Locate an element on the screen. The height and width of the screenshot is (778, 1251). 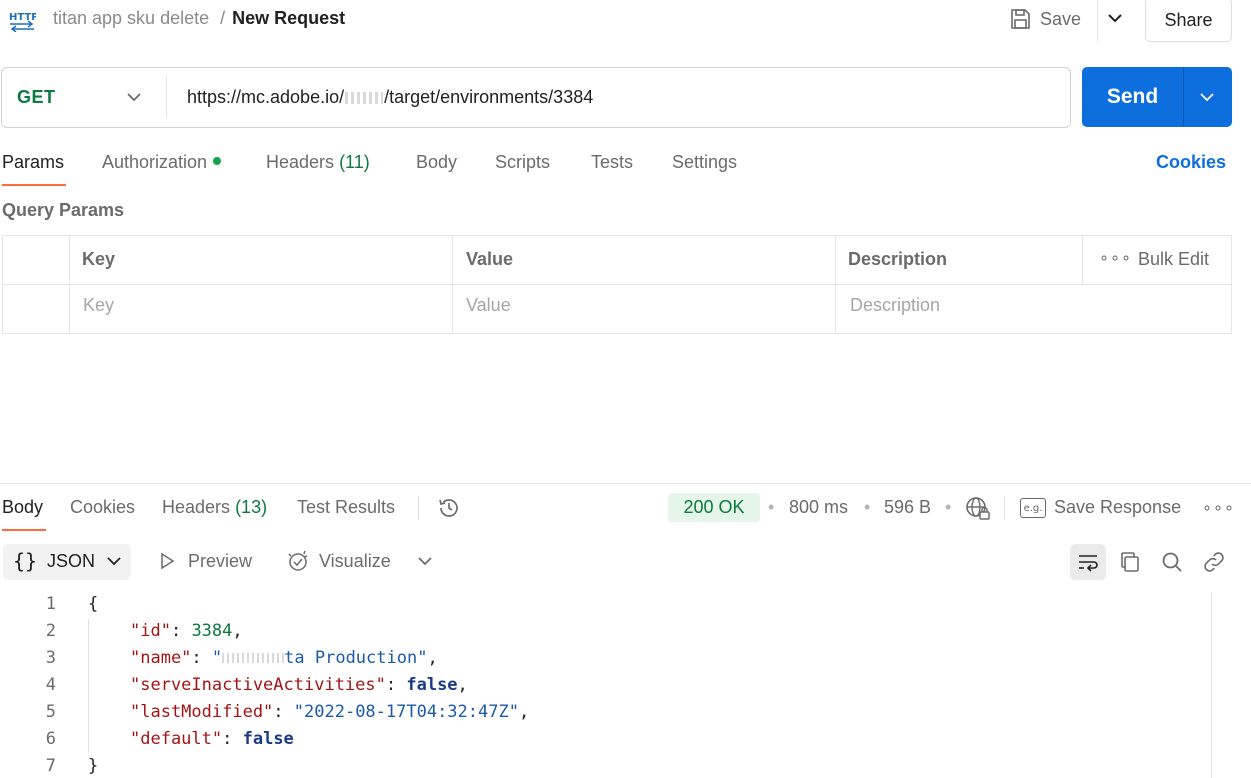
play-icon is located at coordinates (167, 561).